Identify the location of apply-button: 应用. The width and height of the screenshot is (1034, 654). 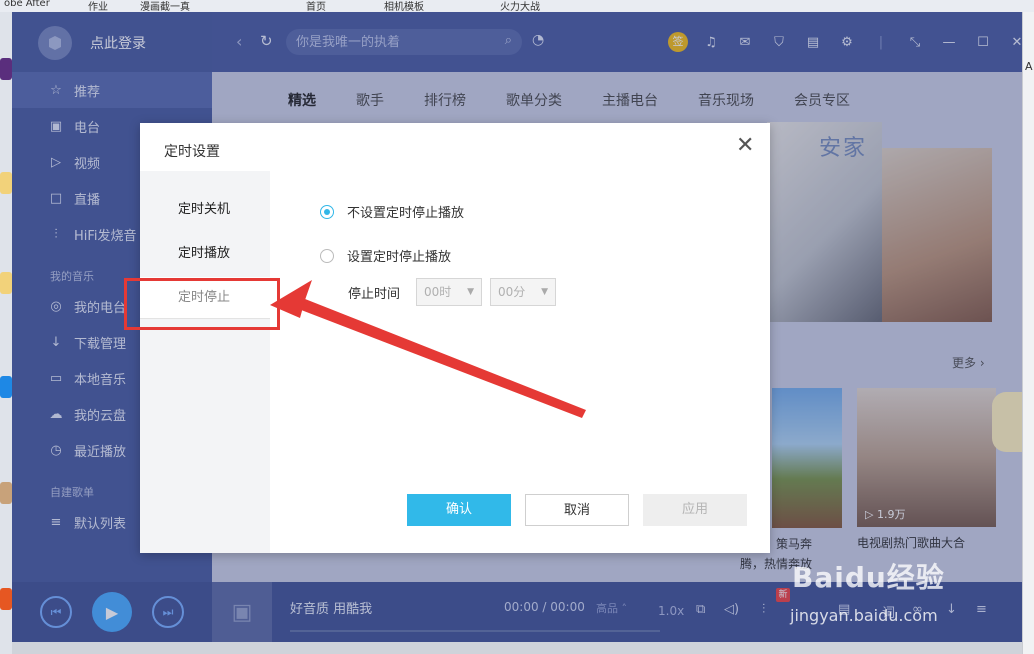
(695, 510).